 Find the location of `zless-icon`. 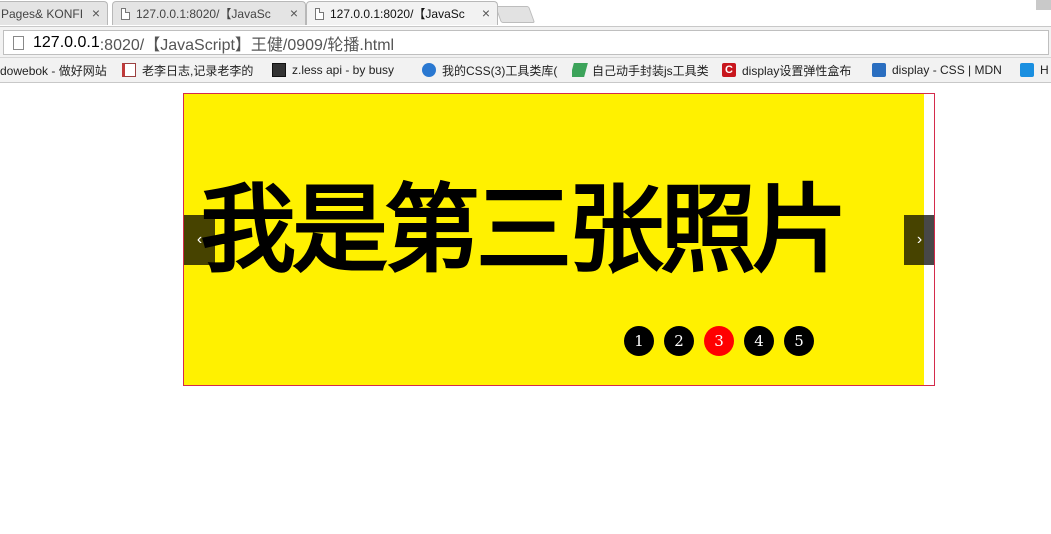

zless-icon is located at coordinates (279, 70).